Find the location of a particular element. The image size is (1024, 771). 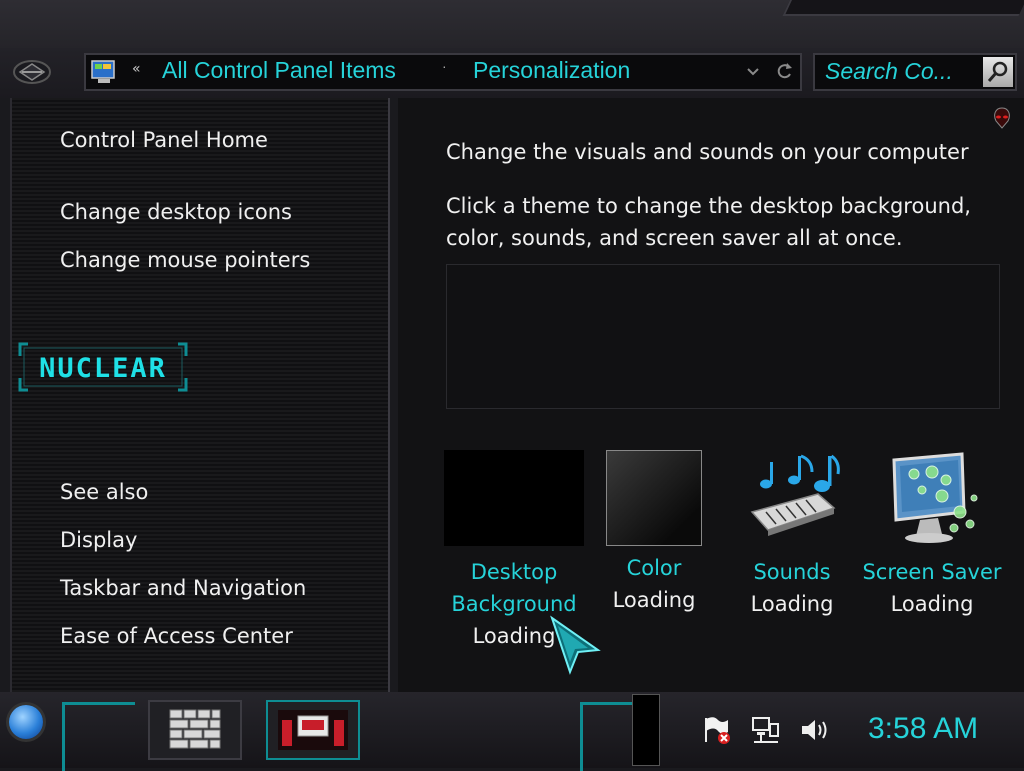

firewall-icon is located at coordinates (195, 729).